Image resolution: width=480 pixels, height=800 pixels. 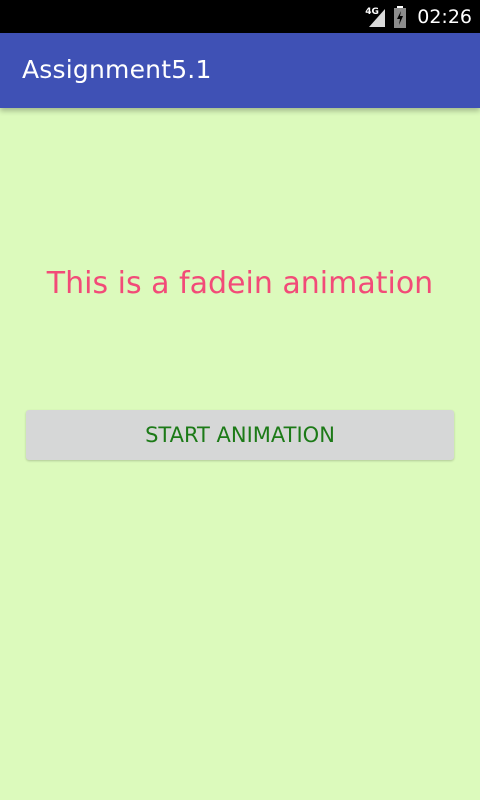 I want to click on status-icons: 4G 02:26, so click(x=418, y=16).